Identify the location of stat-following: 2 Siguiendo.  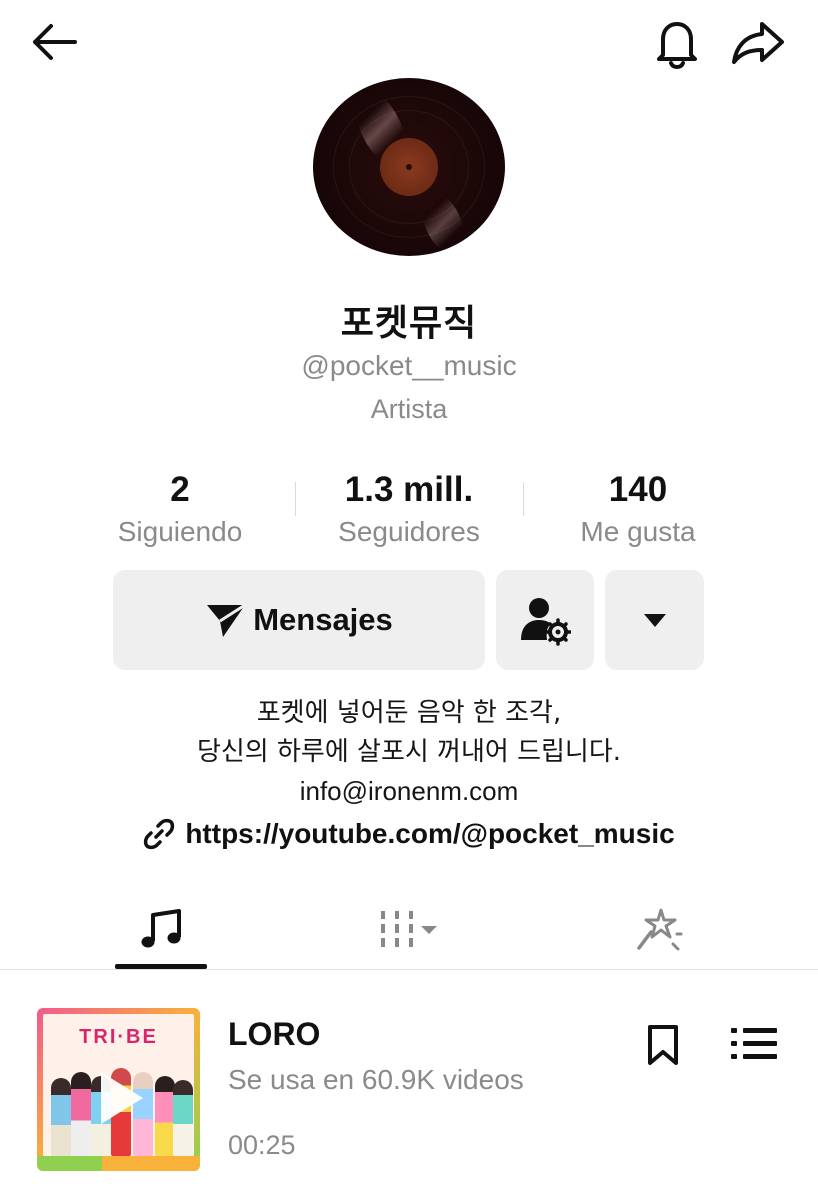
(180, 509).